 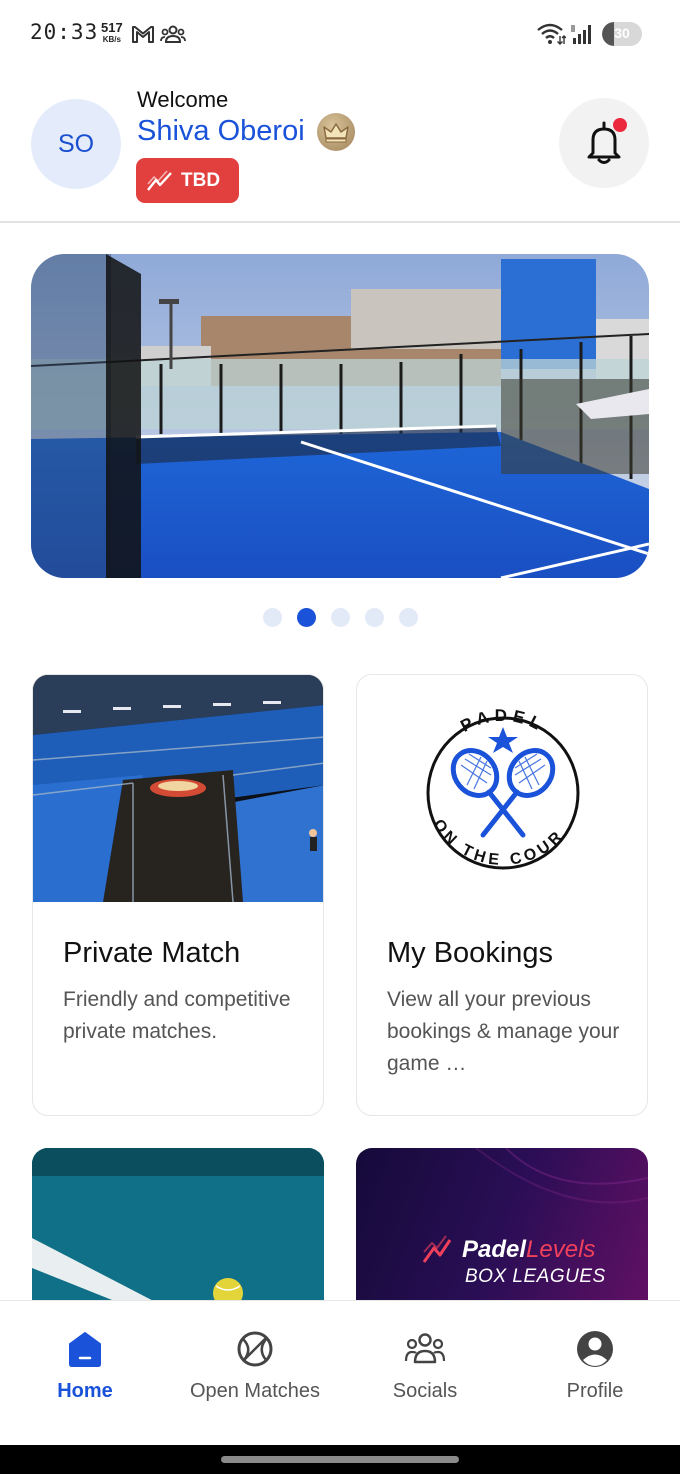 What do you see at coordinates (85, 1373) in the screenshot?
I see `nav-home: Home` at bounding box center [85, 1373].